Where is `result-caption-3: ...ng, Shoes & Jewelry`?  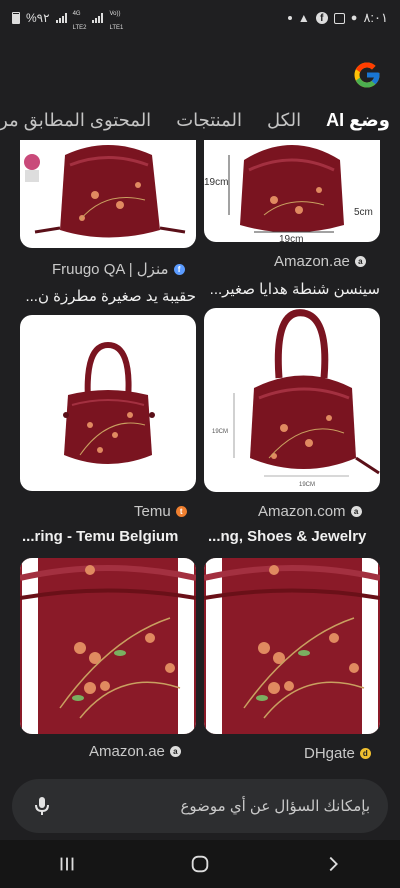 result-caption-3: ...ng, Shoes & Jewelry is located at coordinates (296, 536).